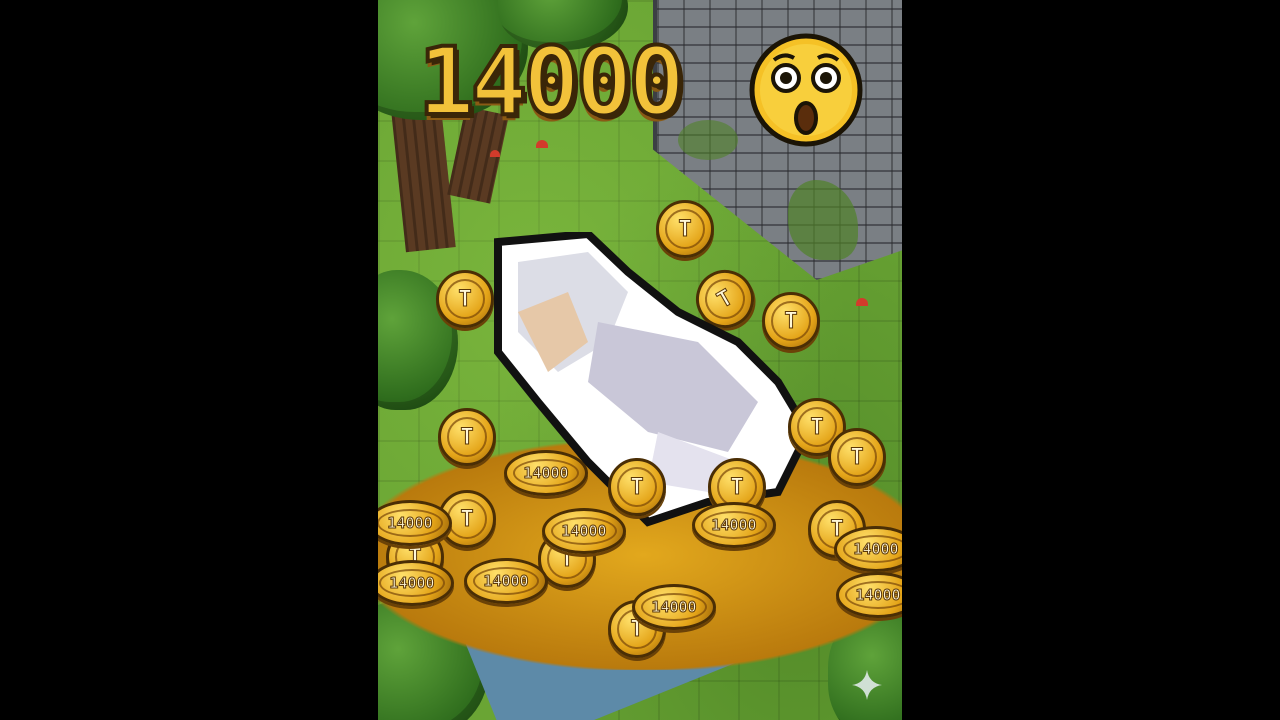 This screenshot has width=1280, height=720. I want to click on coin-counter: 14000, so click(551, 82).